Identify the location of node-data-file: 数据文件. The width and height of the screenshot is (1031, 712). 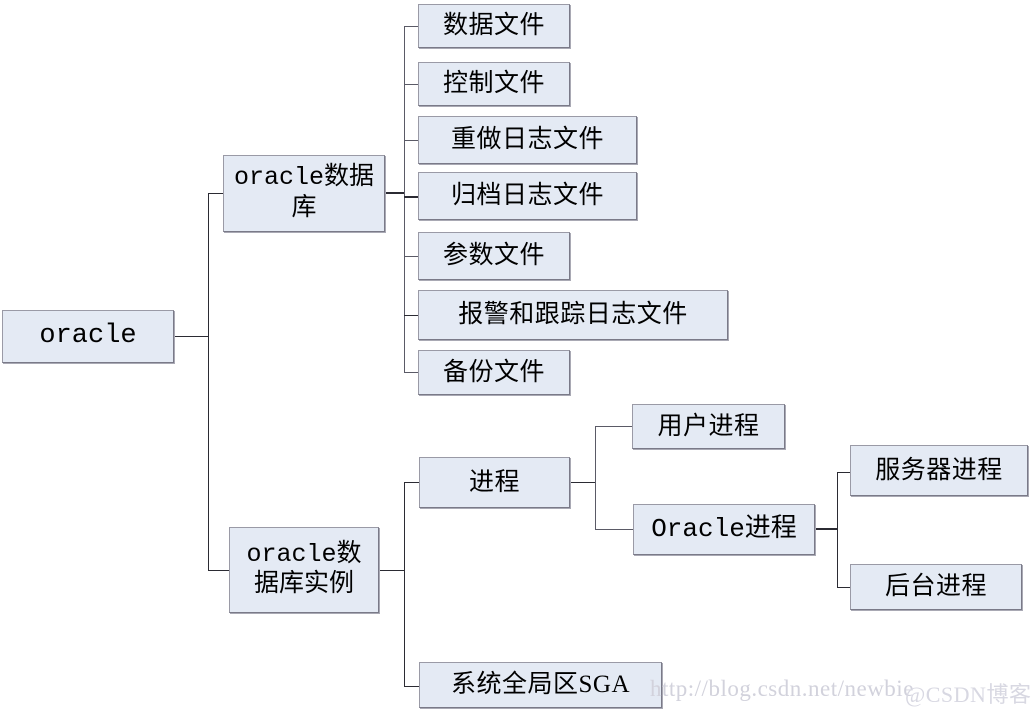
(494, 26).